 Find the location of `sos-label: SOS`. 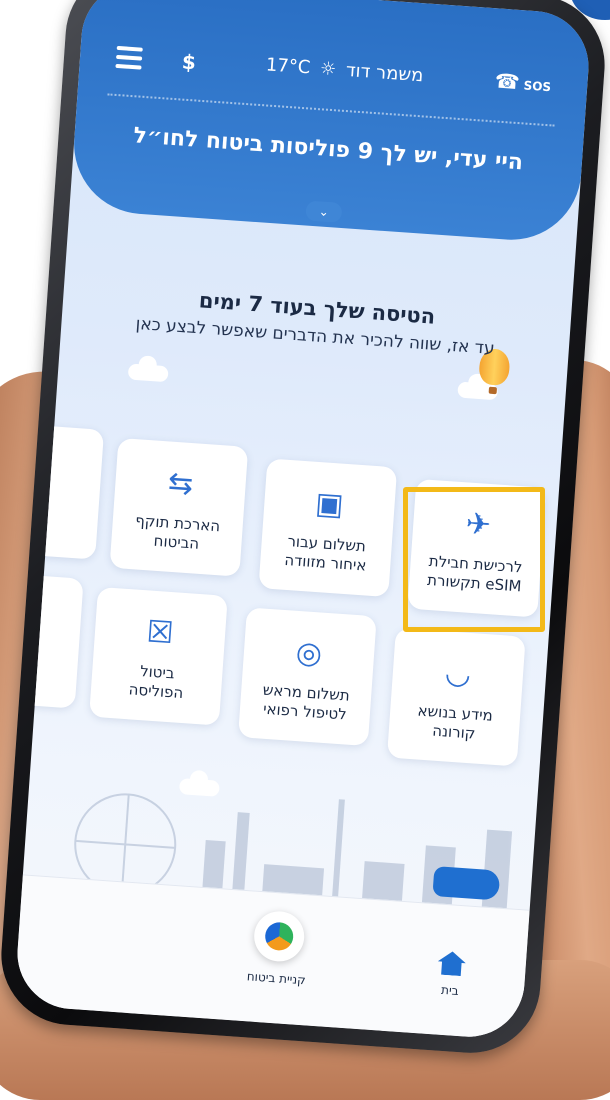

sos-label: SOS is located at coordinates (537, 86).